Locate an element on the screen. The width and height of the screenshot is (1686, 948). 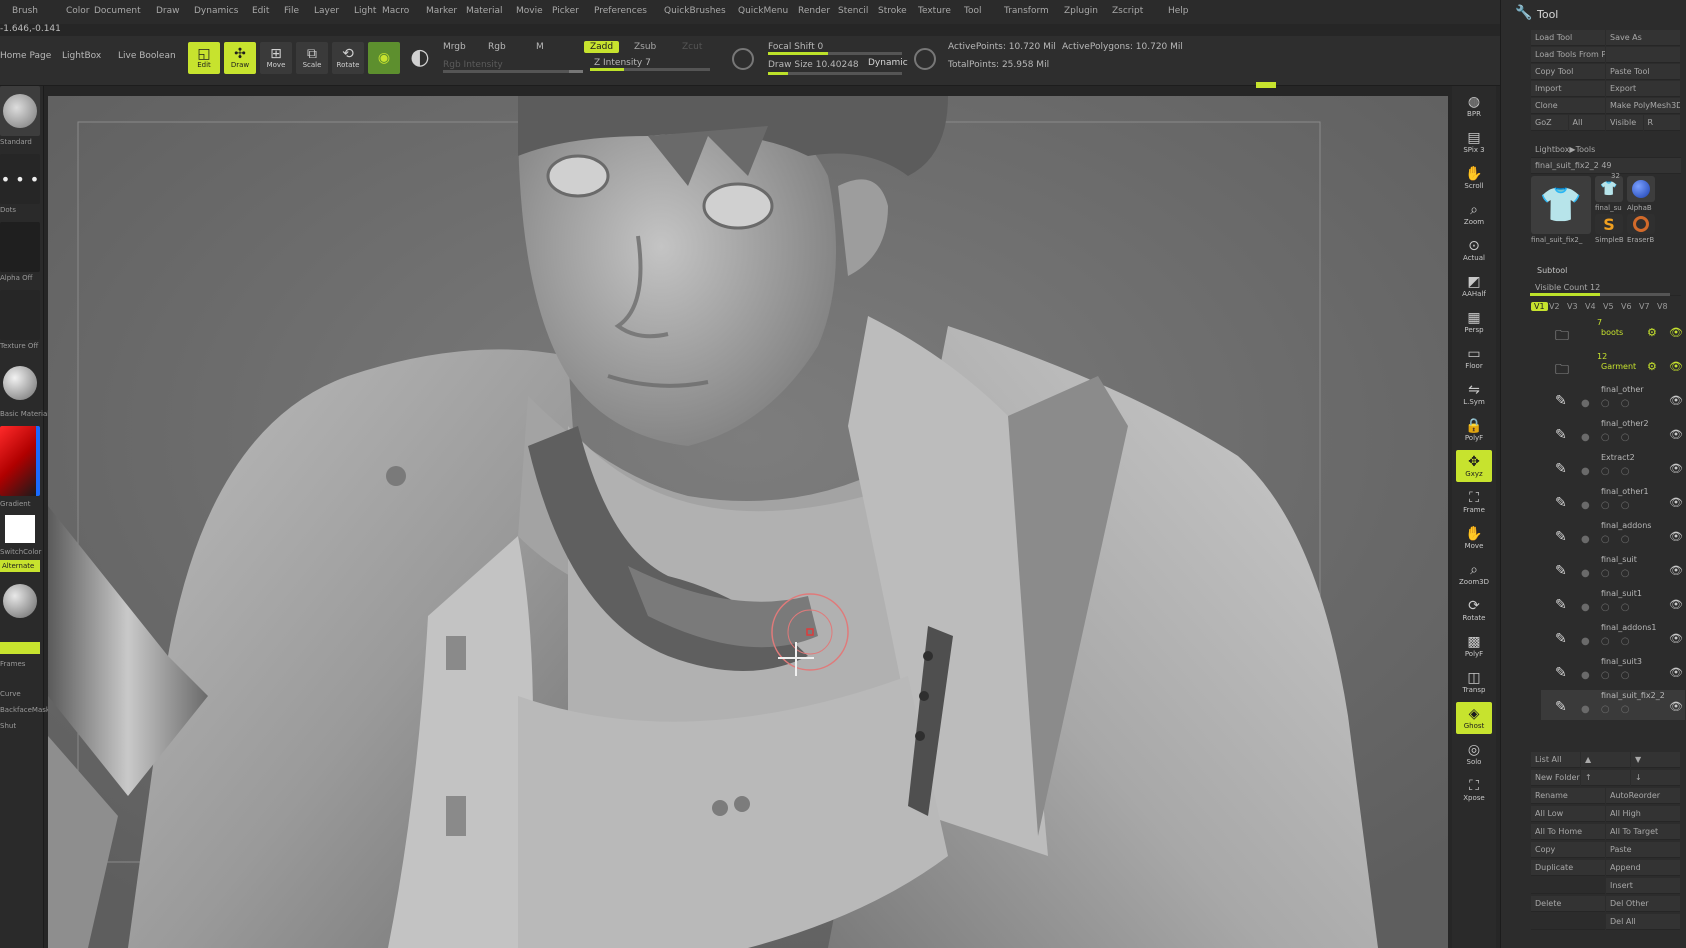
tool-btn-clone: Clone is located at coordinates (1568, 106).